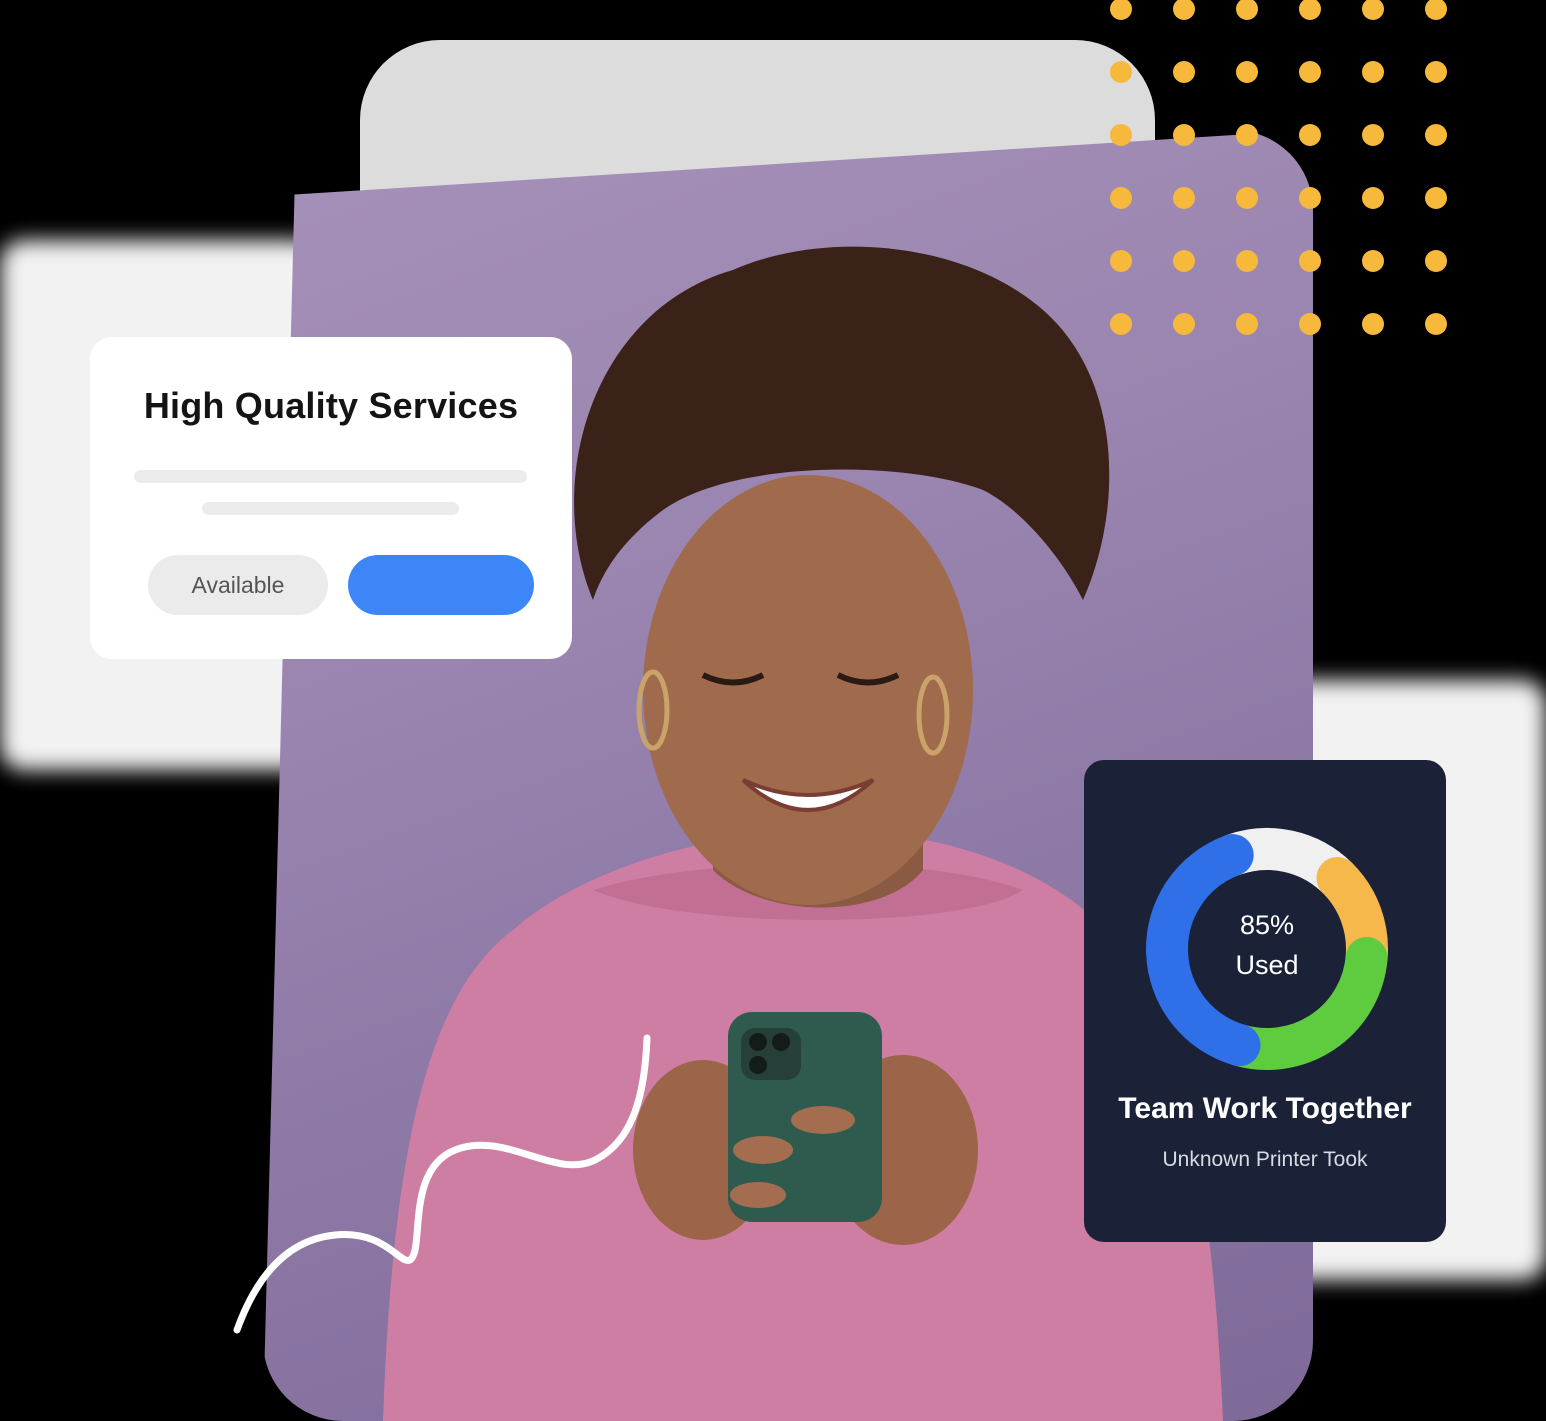 This screenshot has height=1421, width=1546. What do you see at coordinates (1280, 170) in the screenshot?
I see `decorative-dot-grid` at bounding box center [1280, 170].